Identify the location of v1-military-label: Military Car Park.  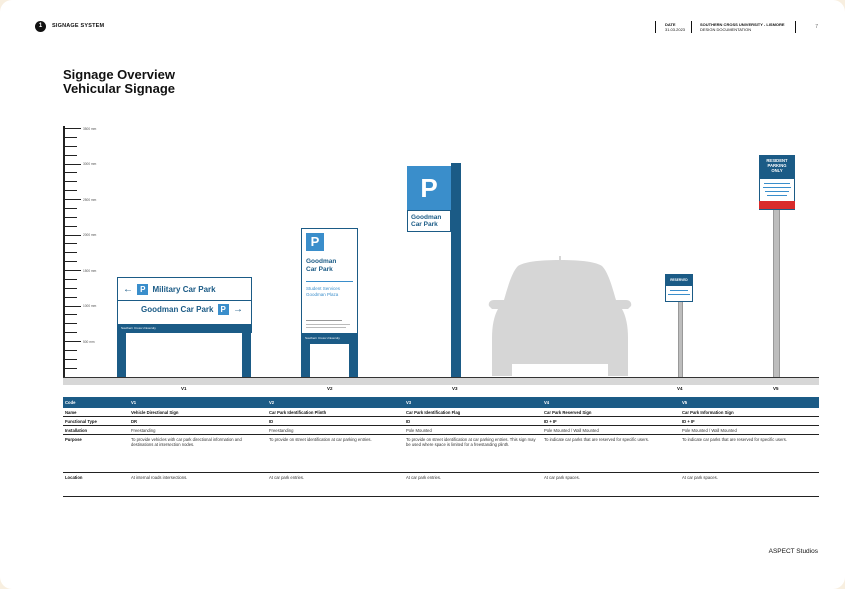
(184, 289).